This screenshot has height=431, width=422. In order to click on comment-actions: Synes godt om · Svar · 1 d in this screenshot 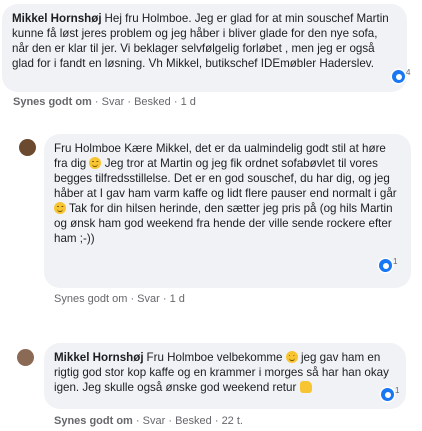, I will do `click(119, 299)`.